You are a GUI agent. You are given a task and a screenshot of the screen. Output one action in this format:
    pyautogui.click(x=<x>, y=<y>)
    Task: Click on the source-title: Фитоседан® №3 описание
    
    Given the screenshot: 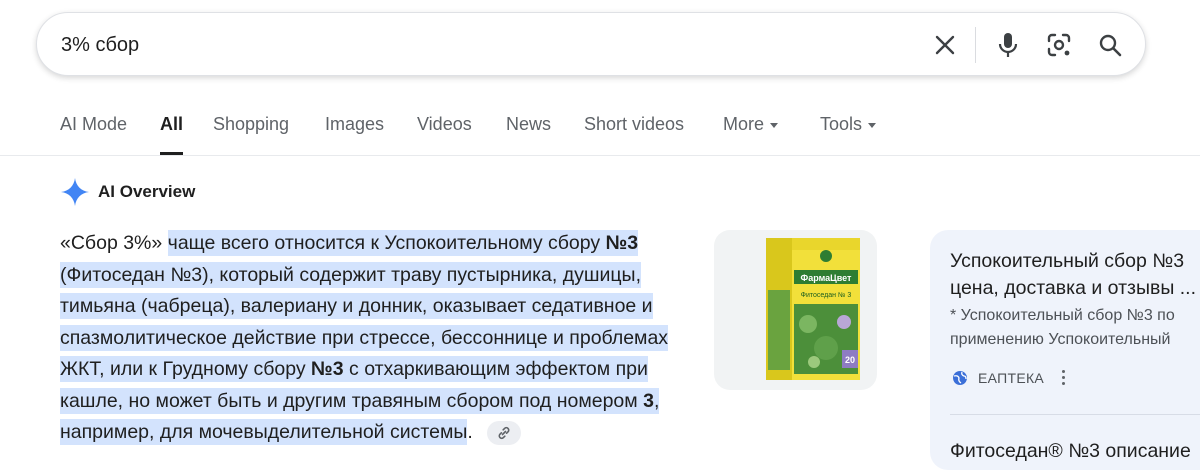 What is the action you would take?
    pyautogui.click(x=1075, y=451)
    